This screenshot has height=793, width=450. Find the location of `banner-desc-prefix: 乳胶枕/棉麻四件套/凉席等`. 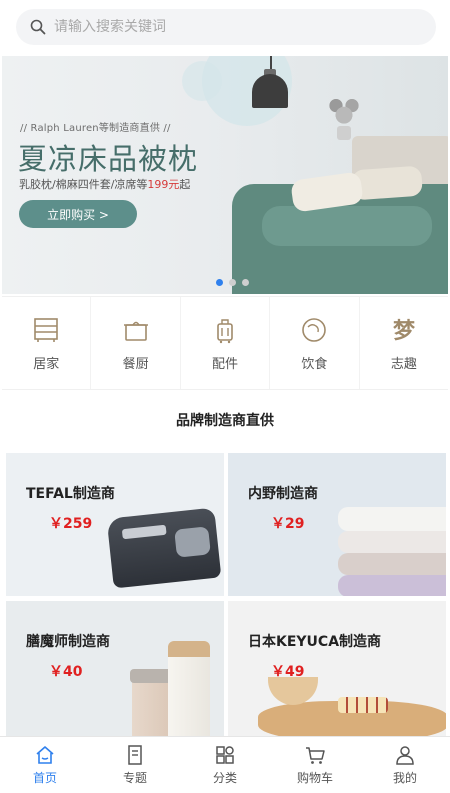

banner-desc-prefix: 乳胶枕/棉麻四件套/凉席等 is located at coordinates (83, 184).